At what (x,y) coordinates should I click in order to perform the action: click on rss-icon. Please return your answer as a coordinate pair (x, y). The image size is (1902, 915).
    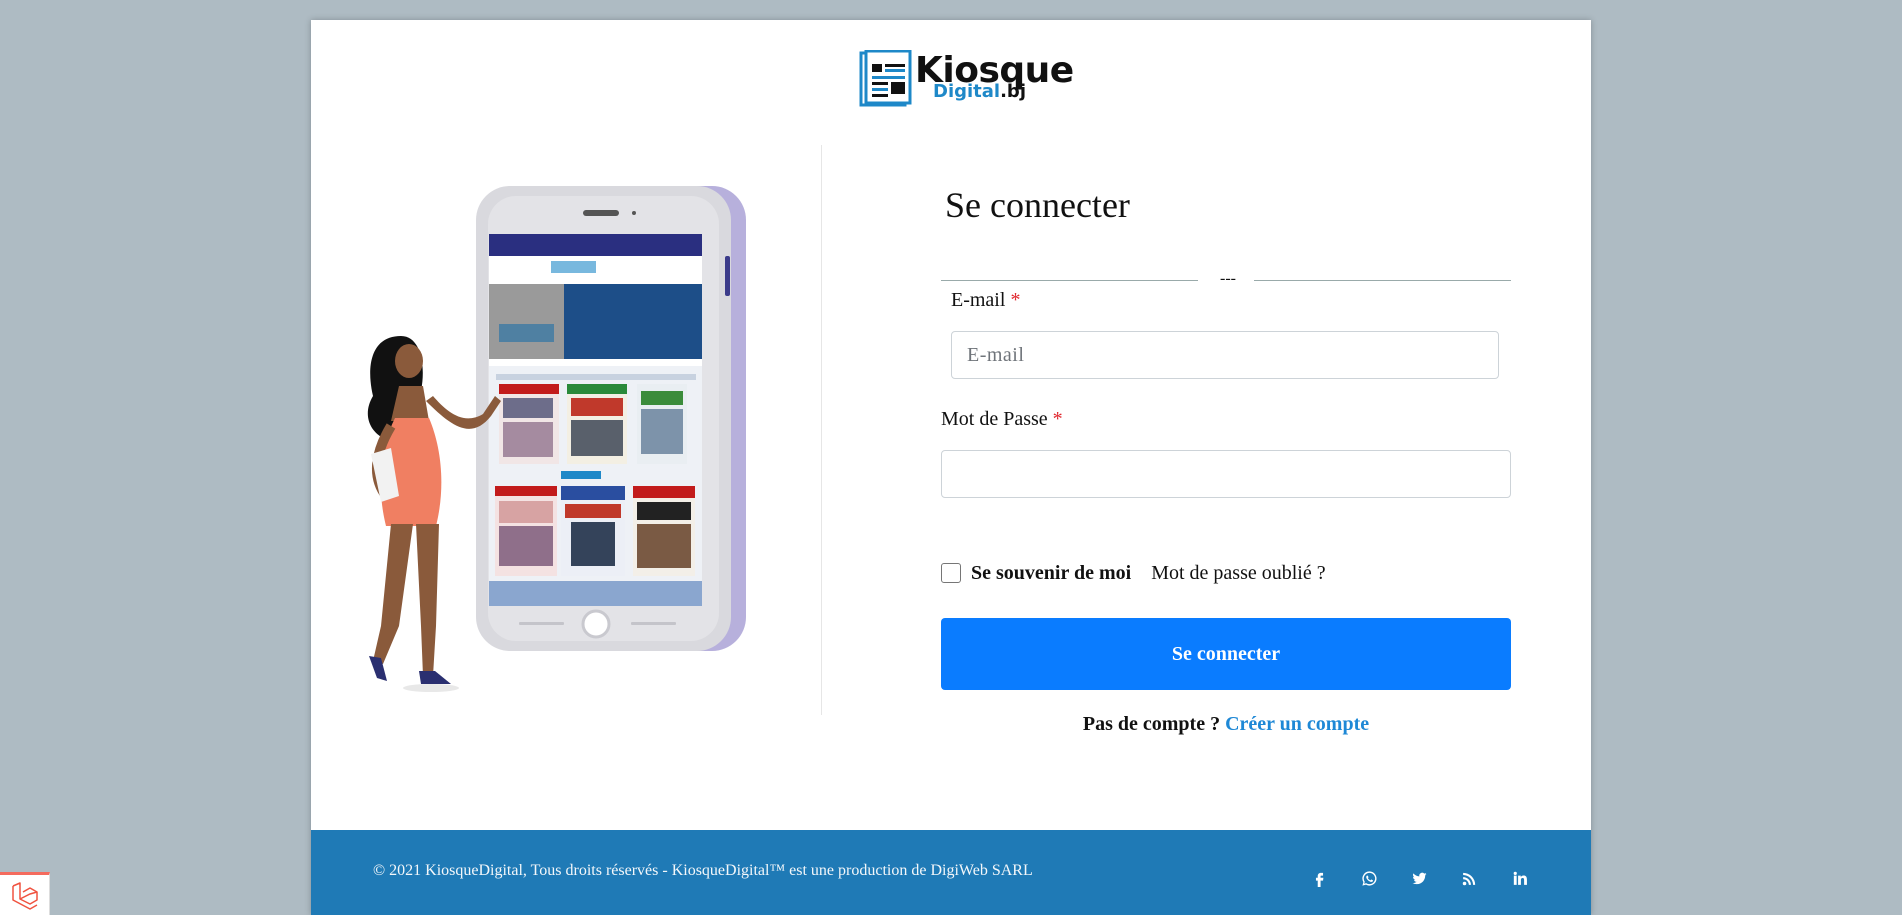
    Looking at the image, I should click on (1469, 878).